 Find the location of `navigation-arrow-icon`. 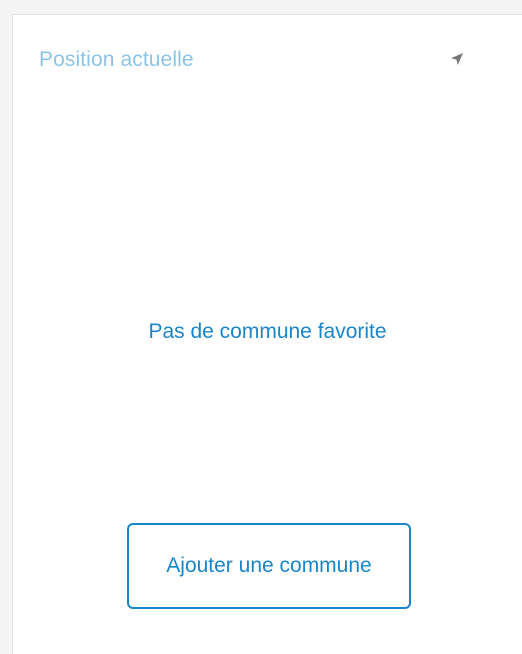

navigation-arrow-icon is located at coordinates (457, 59).